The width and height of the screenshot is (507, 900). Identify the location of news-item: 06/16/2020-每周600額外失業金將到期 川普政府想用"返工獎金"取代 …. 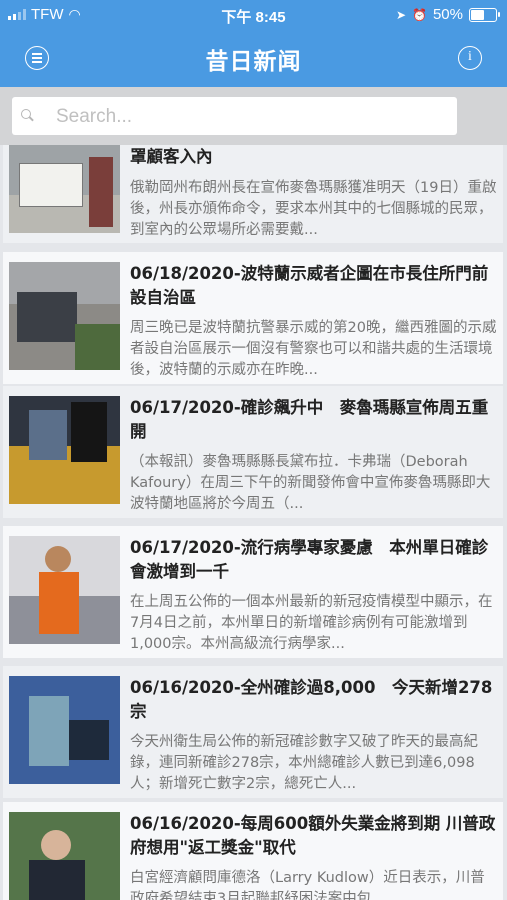
(253, 851).